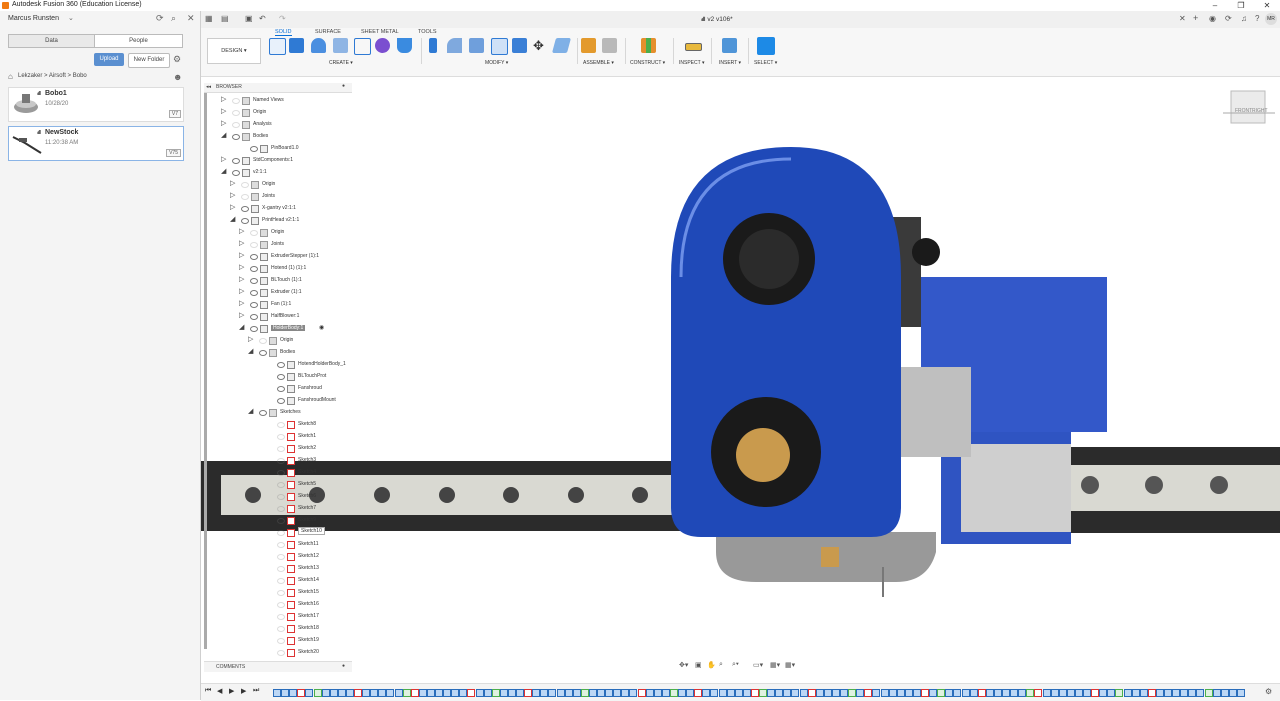 Image resolution: width=1280 pixels, height=701 pixels. I want to click on inspect-menu: INSPECT ▾, so click(692, 63).